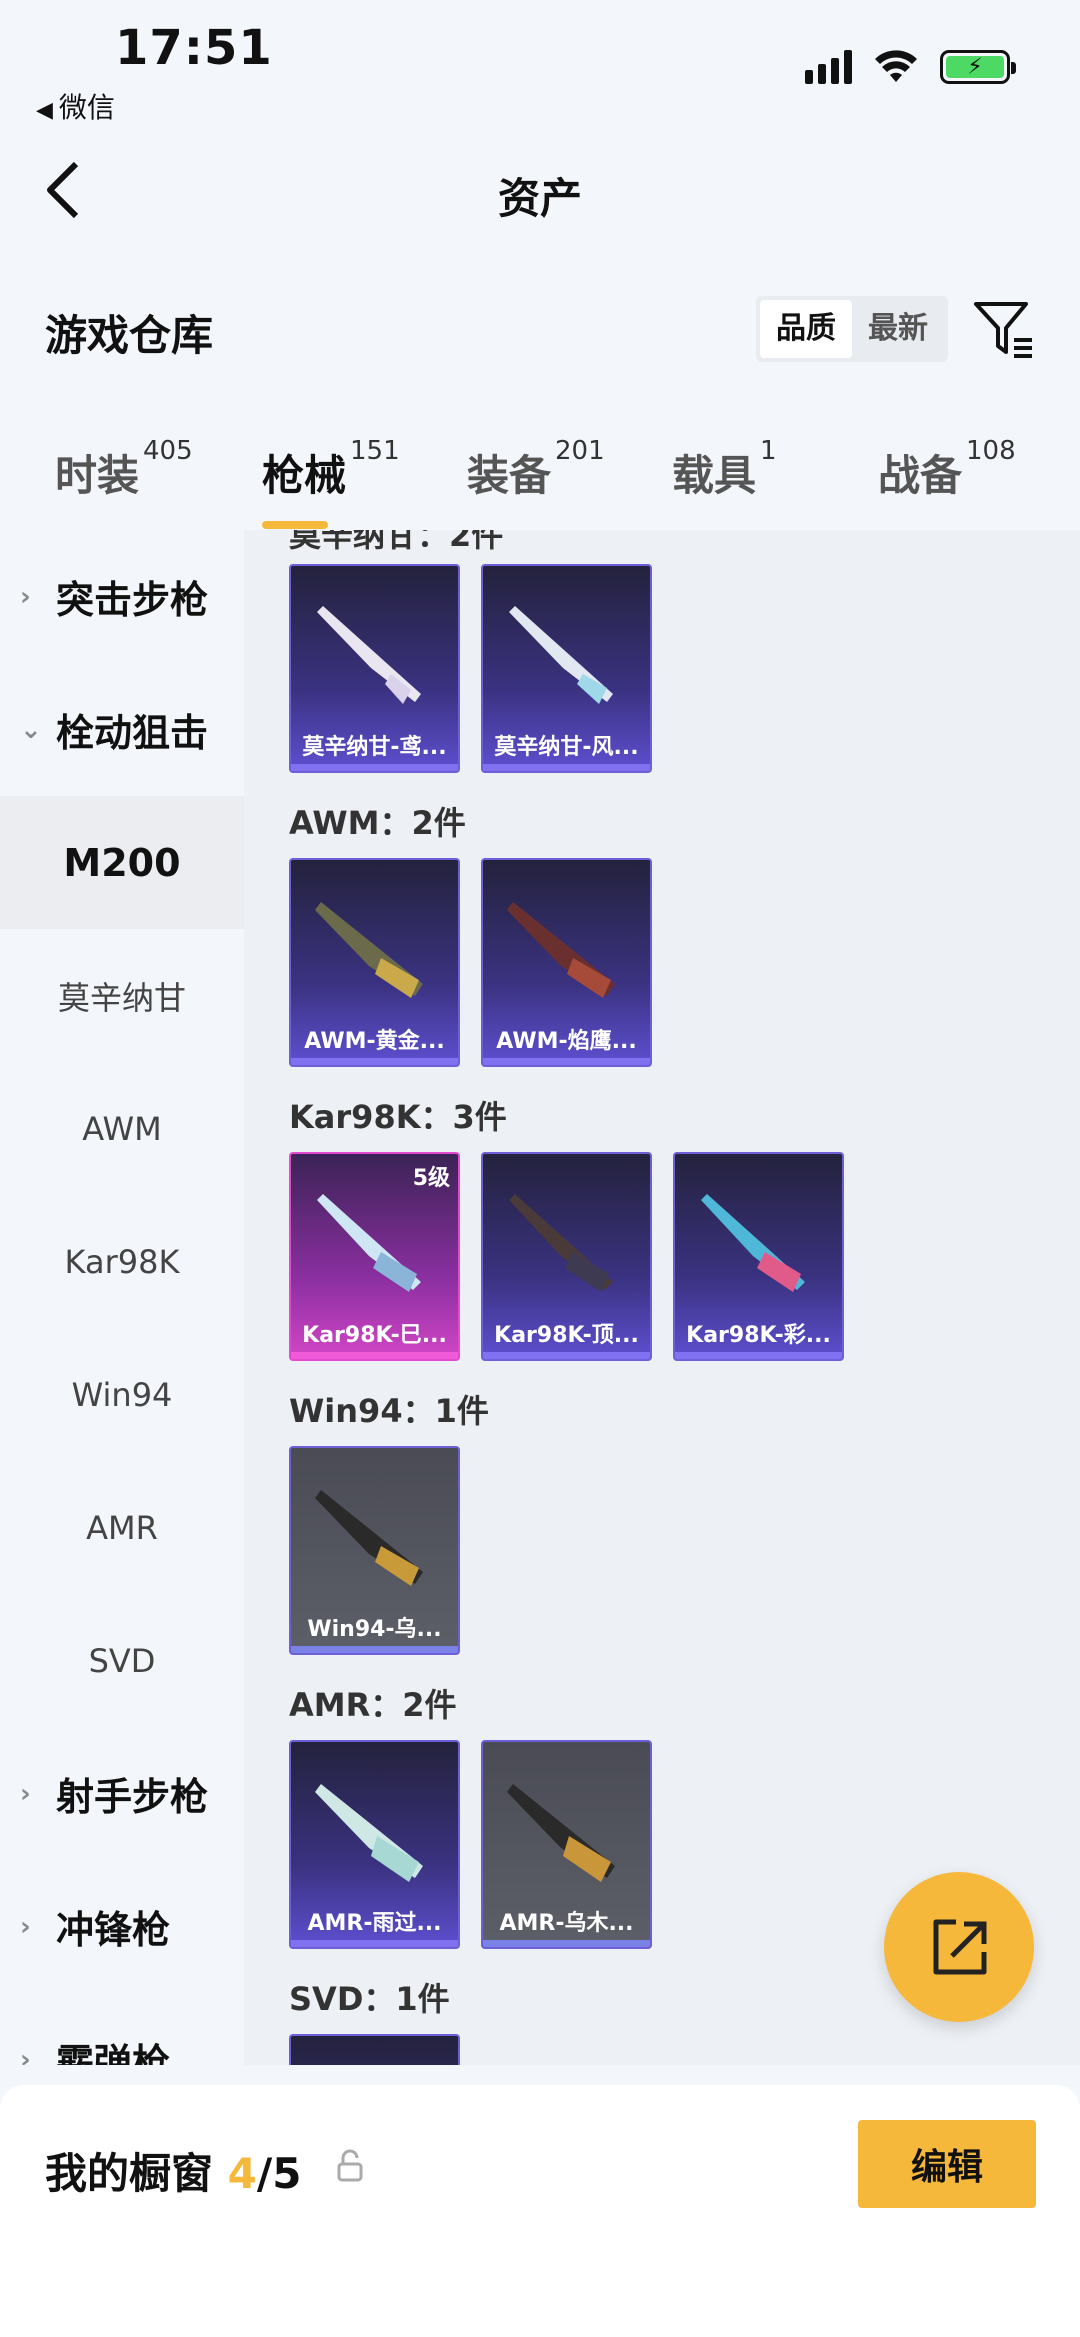  Describe the element at coordinates (44, 110) in the screenshot. I see `back-triangle-icon: ◀` at that location.